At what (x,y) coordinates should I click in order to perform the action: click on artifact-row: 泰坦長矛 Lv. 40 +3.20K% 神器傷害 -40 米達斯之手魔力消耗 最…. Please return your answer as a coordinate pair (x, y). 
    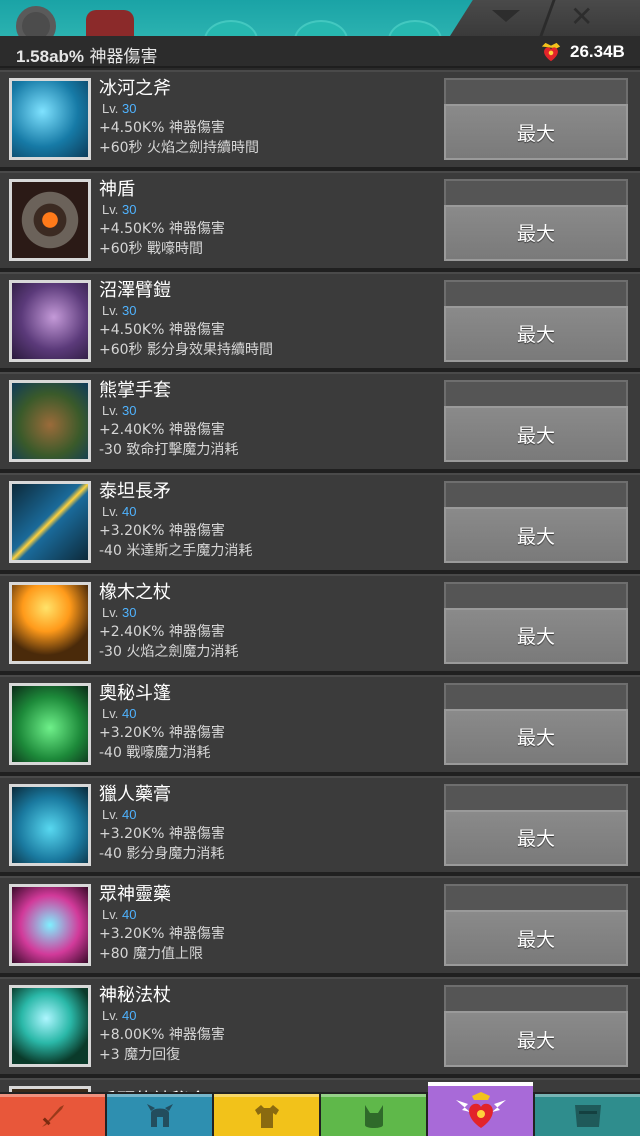
    Looking at the image, I should click on (320, 523).